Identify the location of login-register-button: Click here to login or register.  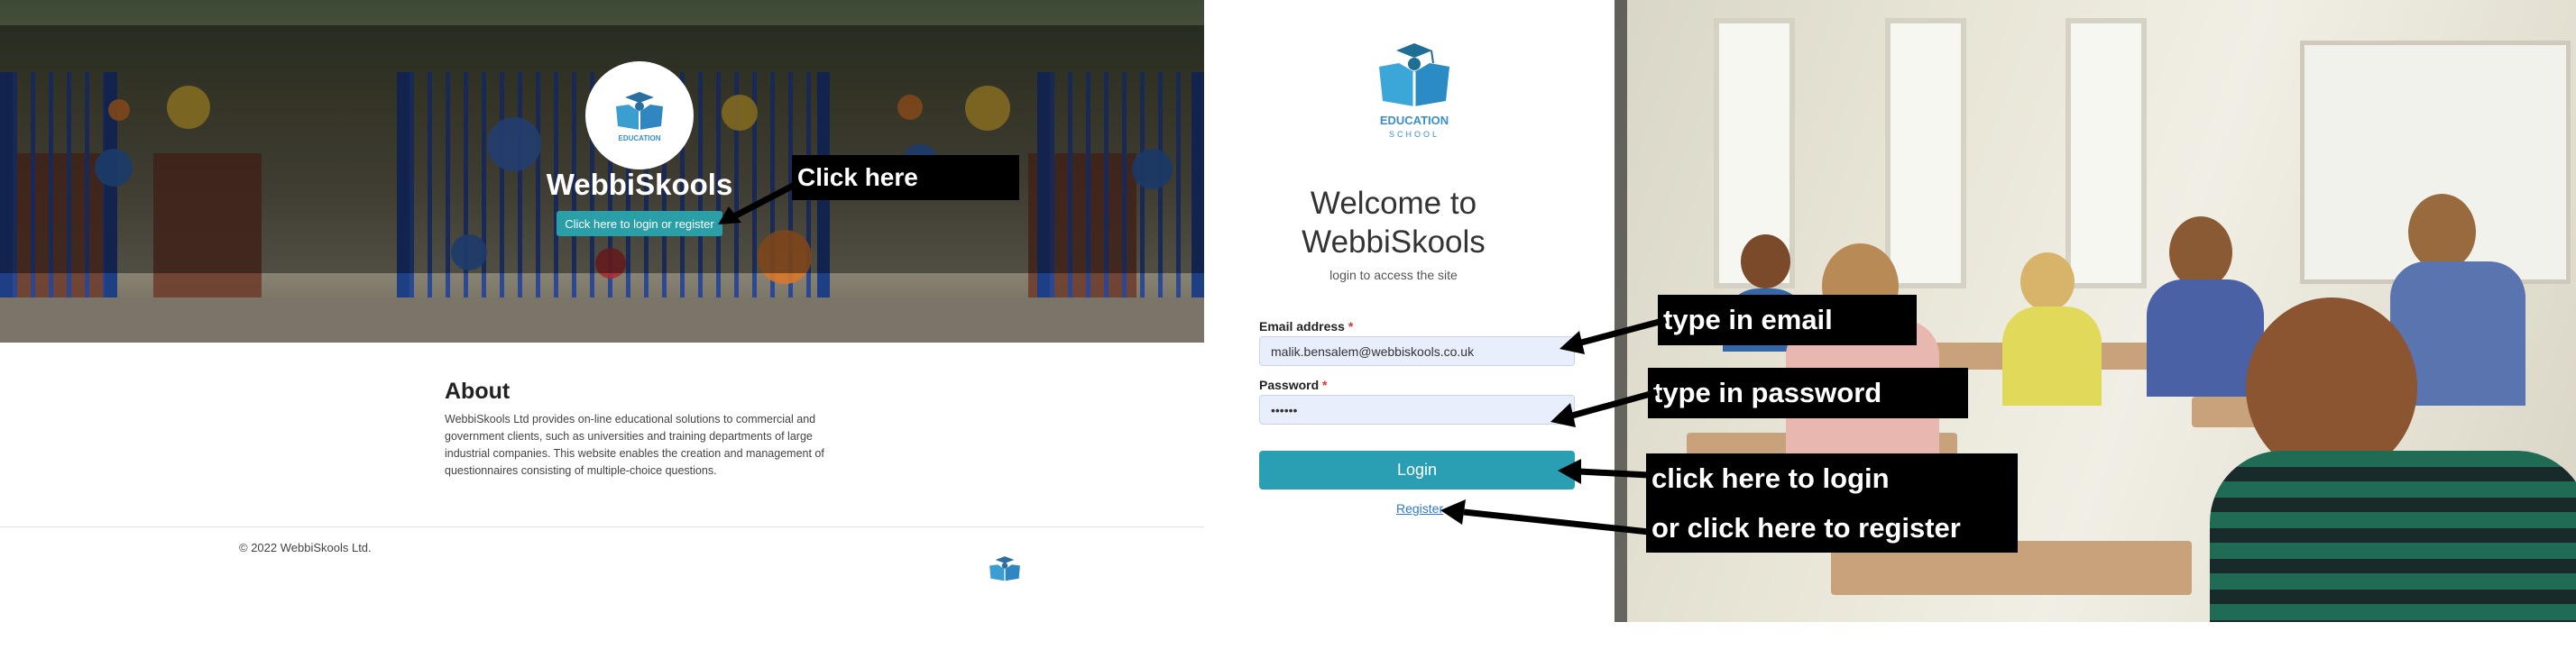
(639, 223).